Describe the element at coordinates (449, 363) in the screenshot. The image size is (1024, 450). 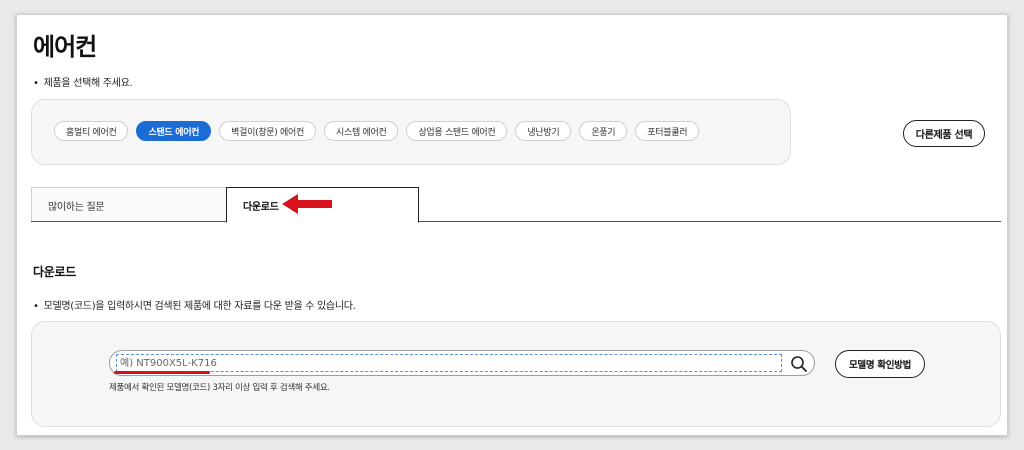
I see `model-search-input` at that location.